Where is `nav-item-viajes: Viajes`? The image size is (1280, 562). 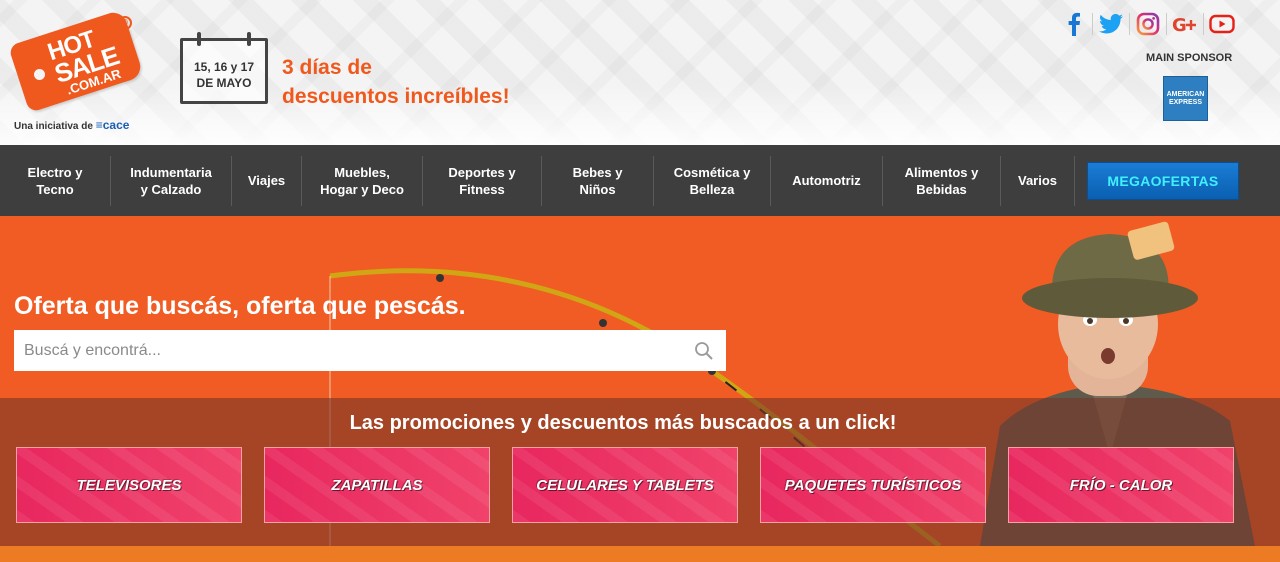 nav-item-viajes: Viajes is located at coordinates (267, 180).